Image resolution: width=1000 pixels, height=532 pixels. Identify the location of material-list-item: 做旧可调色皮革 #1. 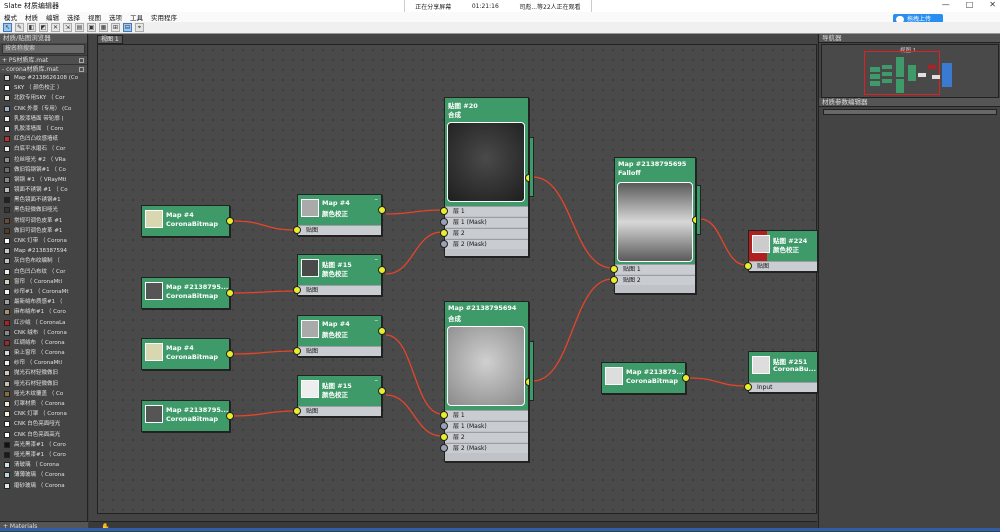
(43, 231).